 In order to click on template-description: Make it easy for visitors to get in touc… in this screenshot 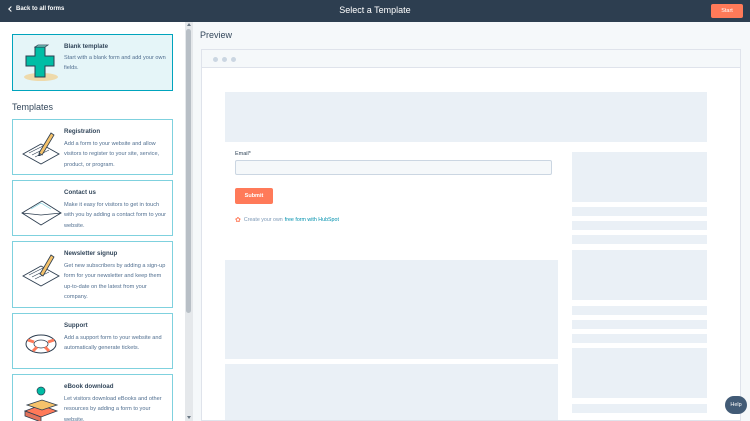, I will do `click(115, 215)`.